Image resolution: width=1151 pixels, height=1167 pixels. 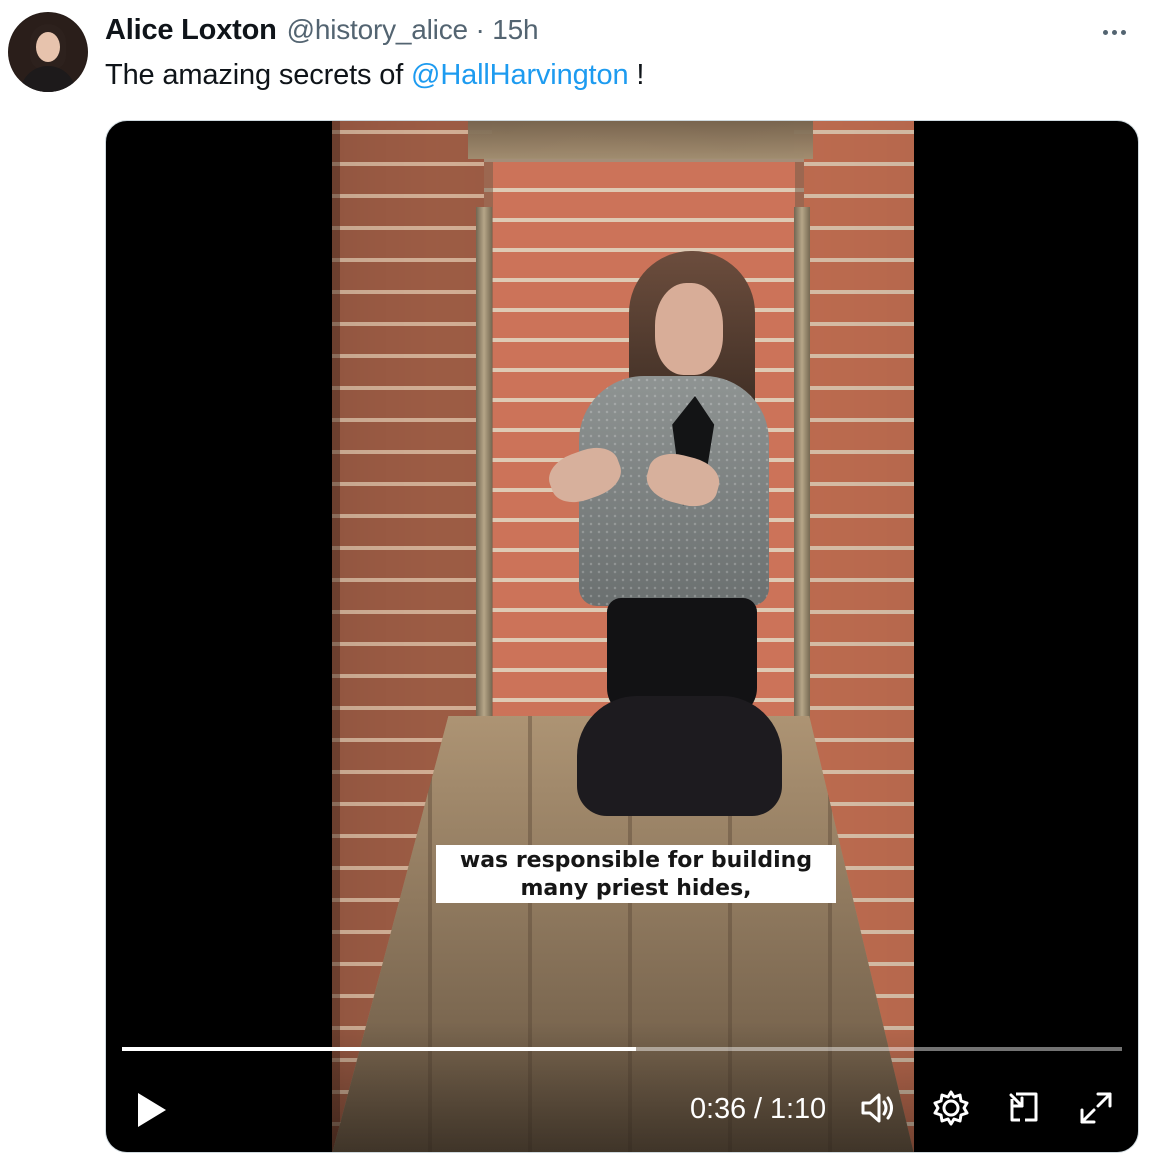 What do you see at coordinates (662, 533) in the screenshot?
I see `presenter` at bounding box center [662, 533].